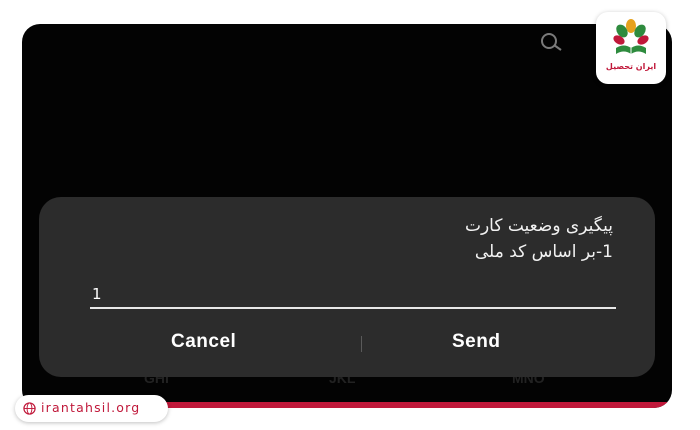  What do you see at coordinates (353, 308) in the screenshot?
I see `reply-input-underline` at bounding box center [353, 308].